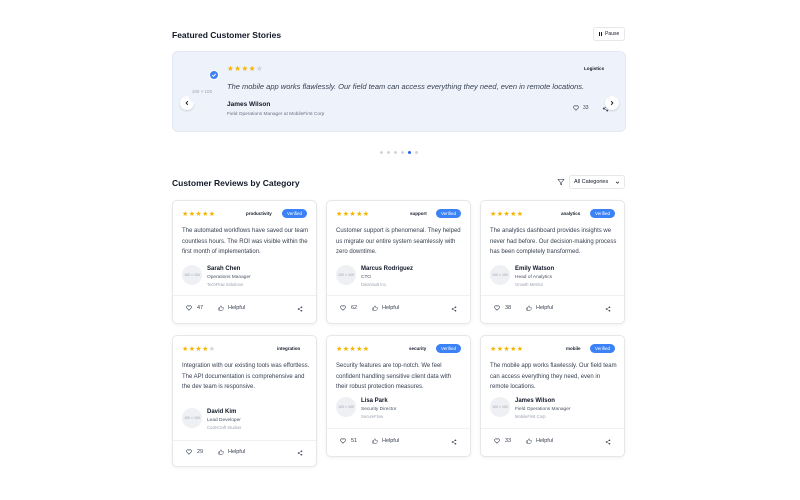  Describe the element at coordinates (508, 441) in the screenshot. I see `like-count: 33` at that location.